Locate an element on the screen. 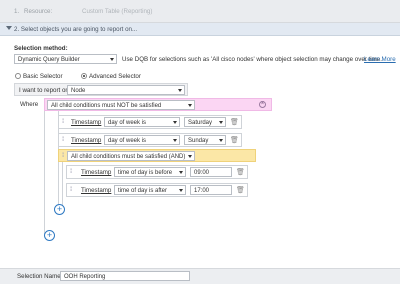 The width and height of the screenshot is (400, 284). report-on-row: I want to report on Node is located at coordinates (101, 89).